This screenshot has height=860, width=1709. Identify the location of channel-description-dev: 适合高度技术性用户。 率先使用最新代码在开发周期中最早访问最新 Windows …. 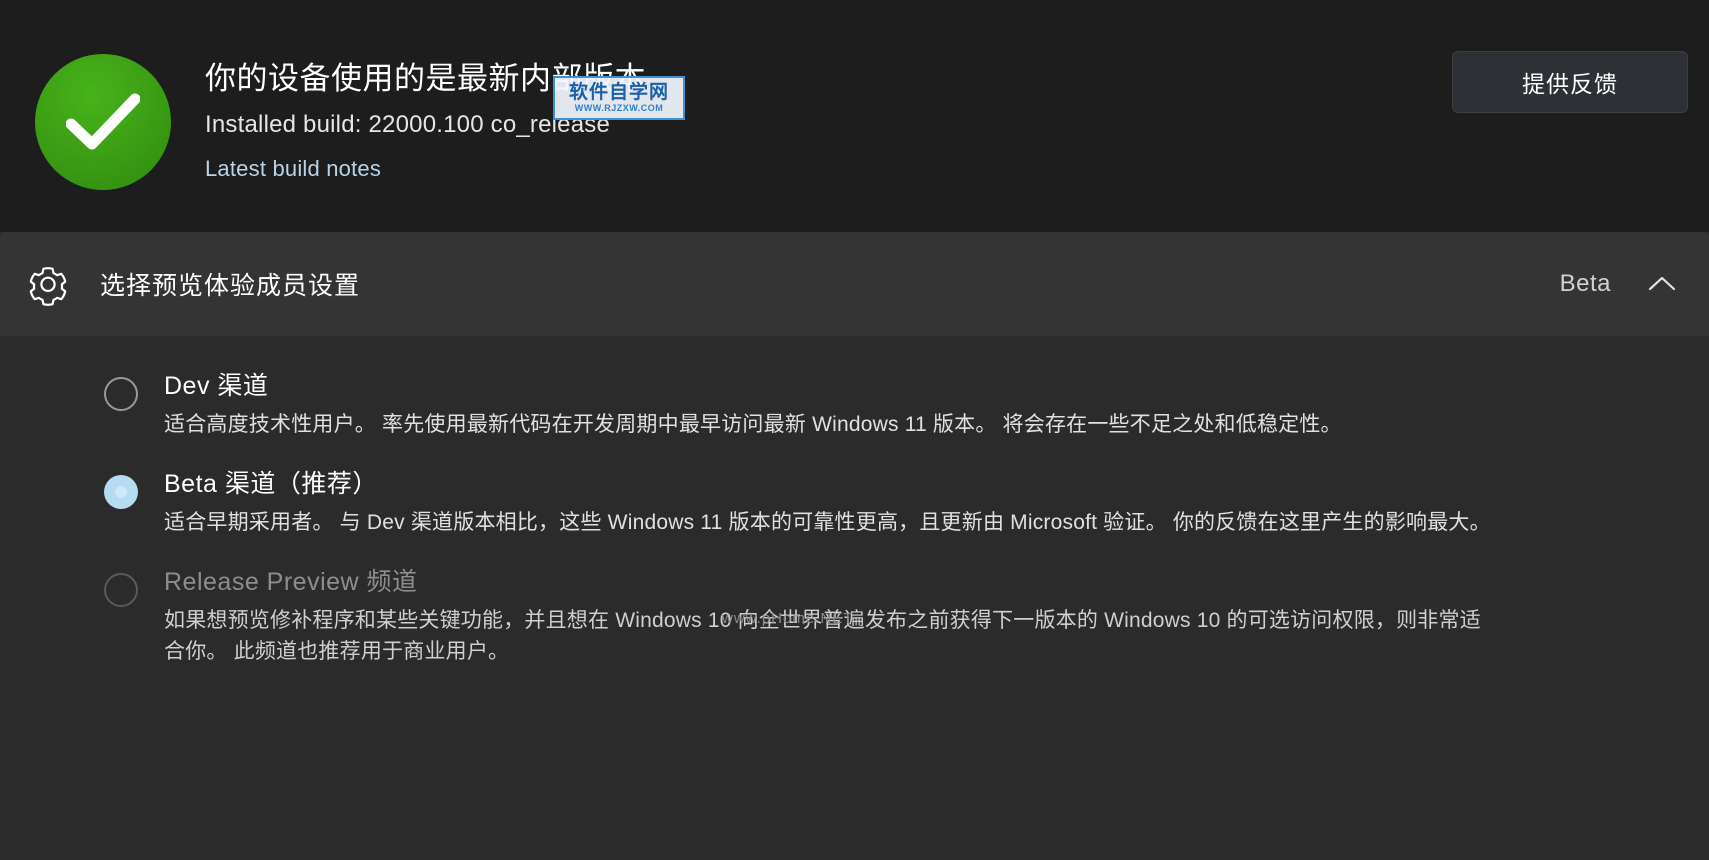
(753, 424).